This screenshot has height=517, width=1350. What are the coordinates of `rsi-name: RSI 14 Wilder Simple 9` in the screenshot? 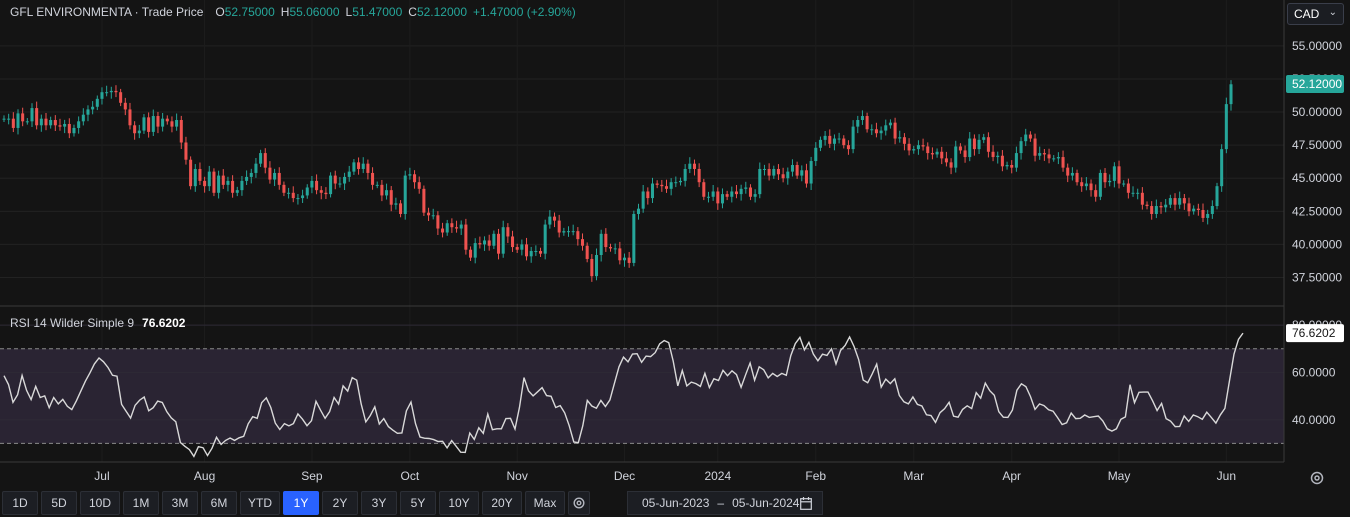 It's located at (72, 323).